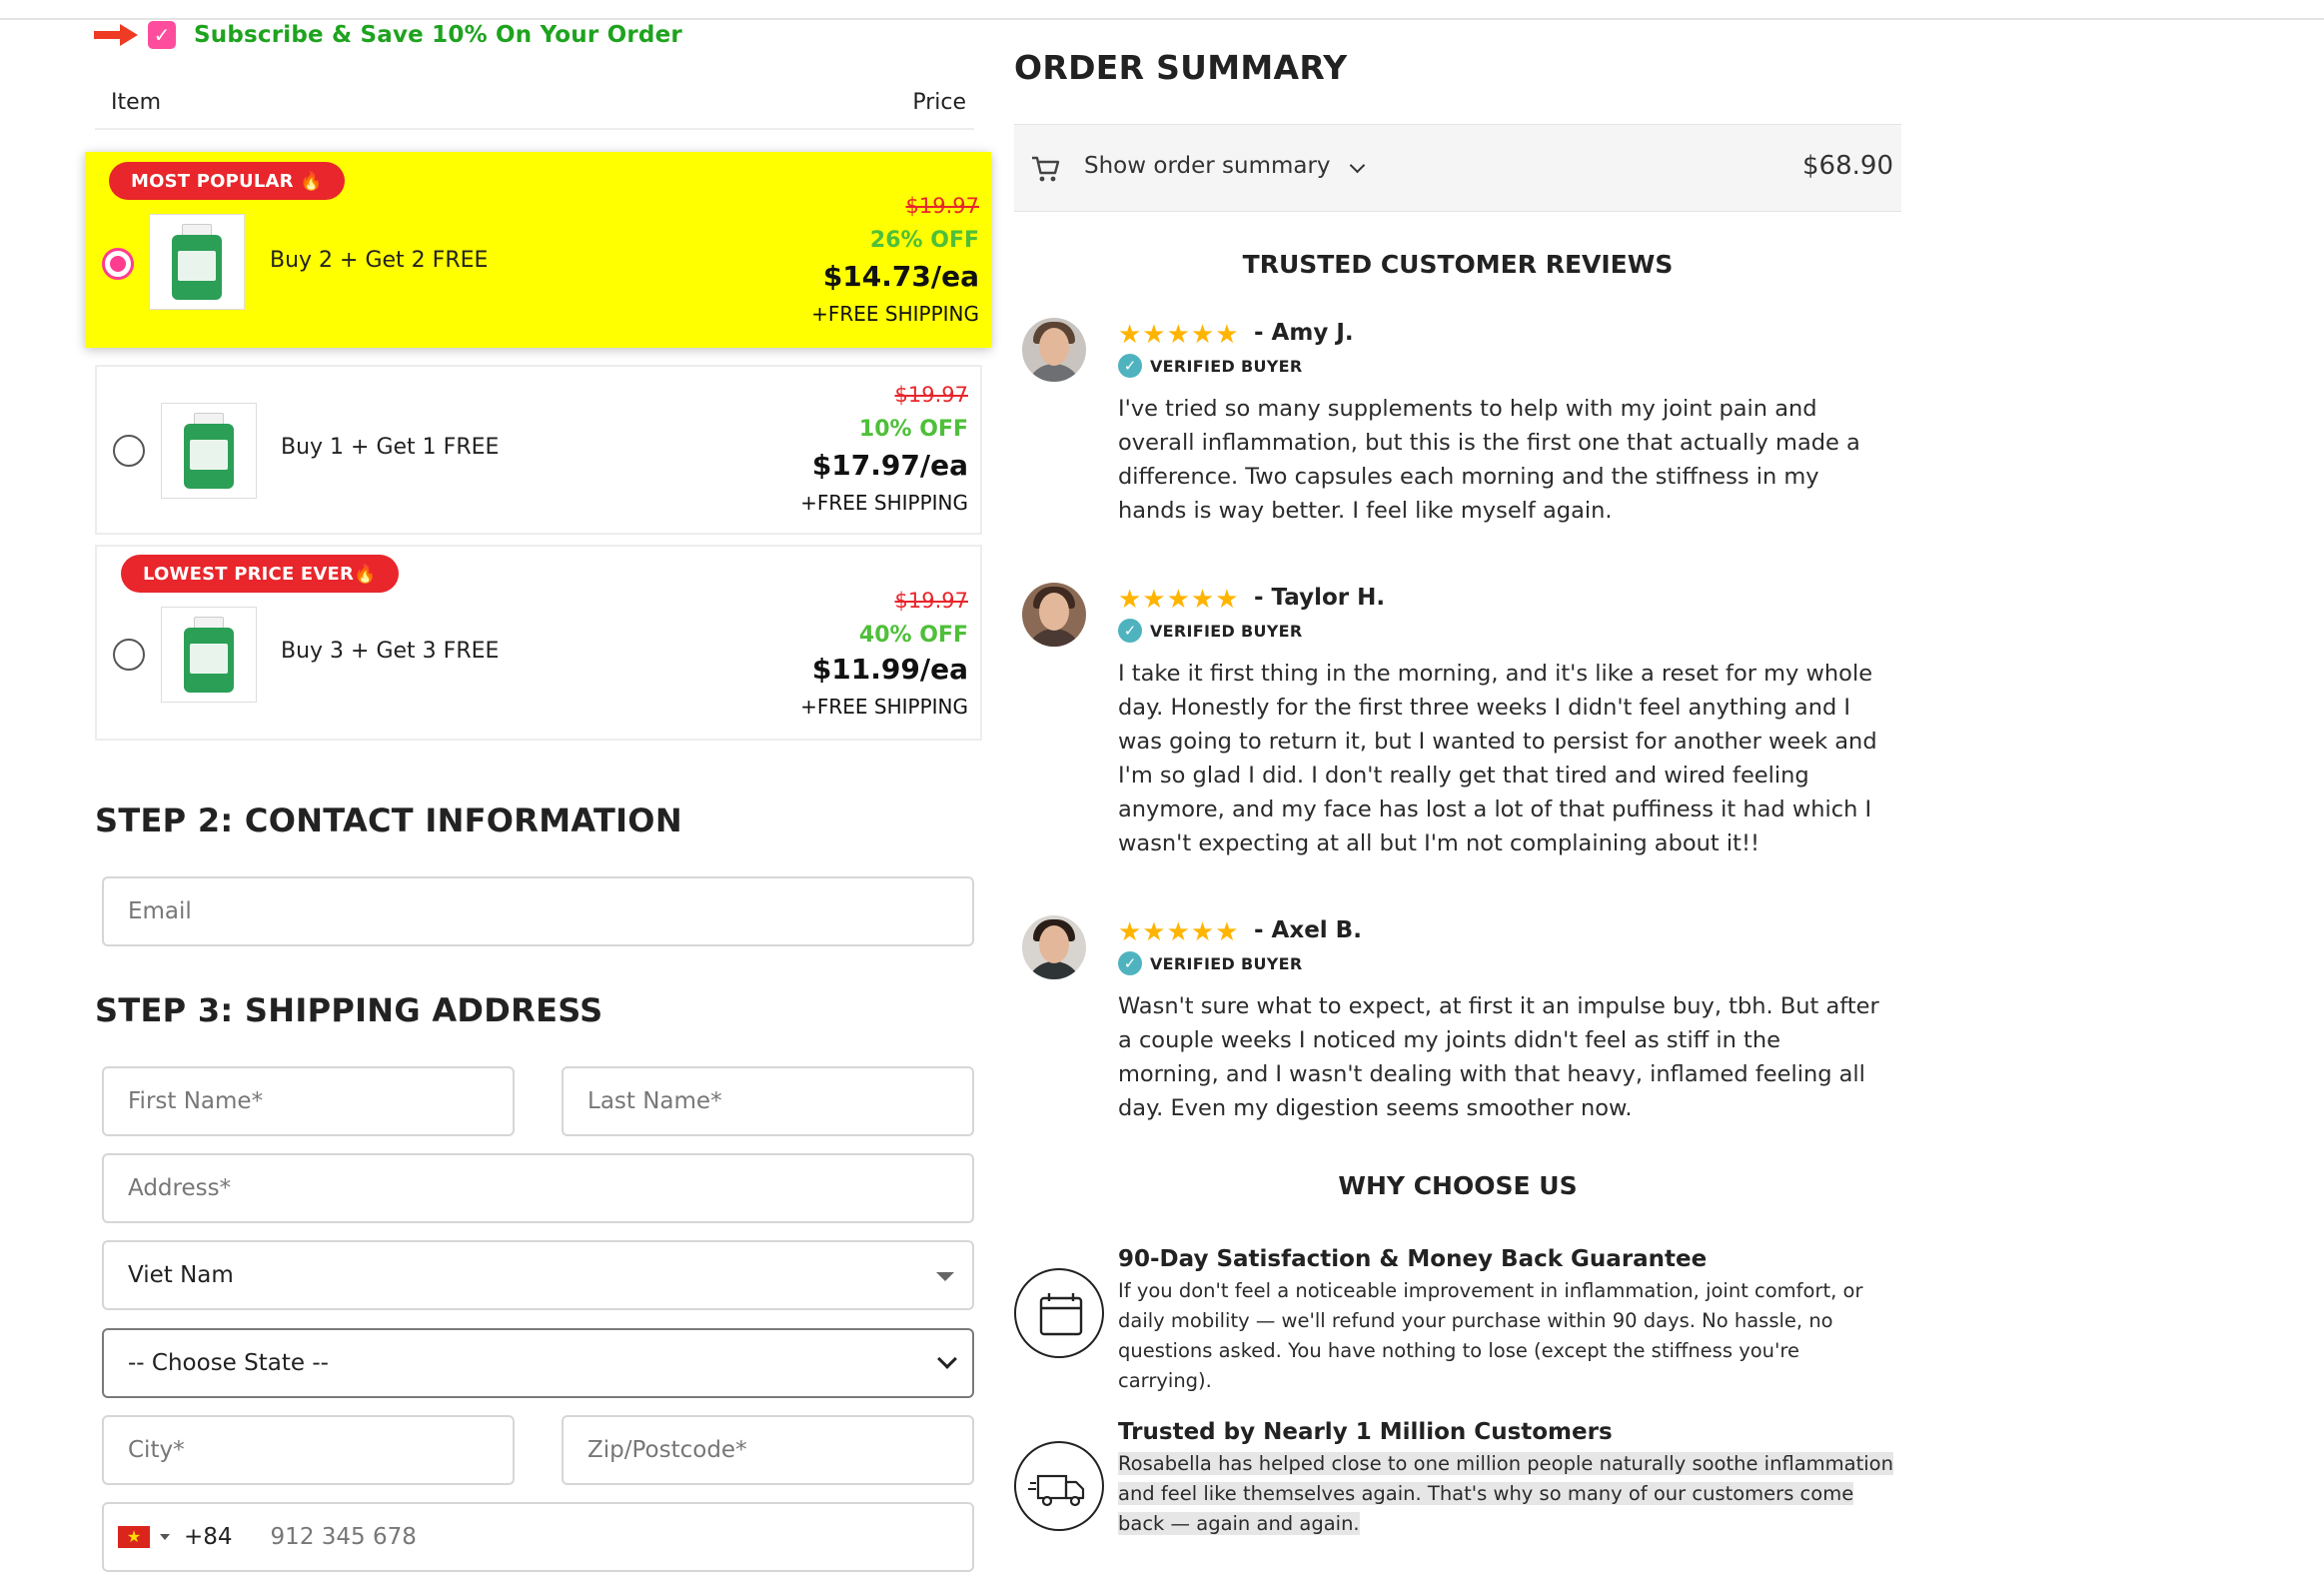 This screenshot has height=1587, width=2324. I want to click on subscribe-checkbox: ✓, so click(162, 35).